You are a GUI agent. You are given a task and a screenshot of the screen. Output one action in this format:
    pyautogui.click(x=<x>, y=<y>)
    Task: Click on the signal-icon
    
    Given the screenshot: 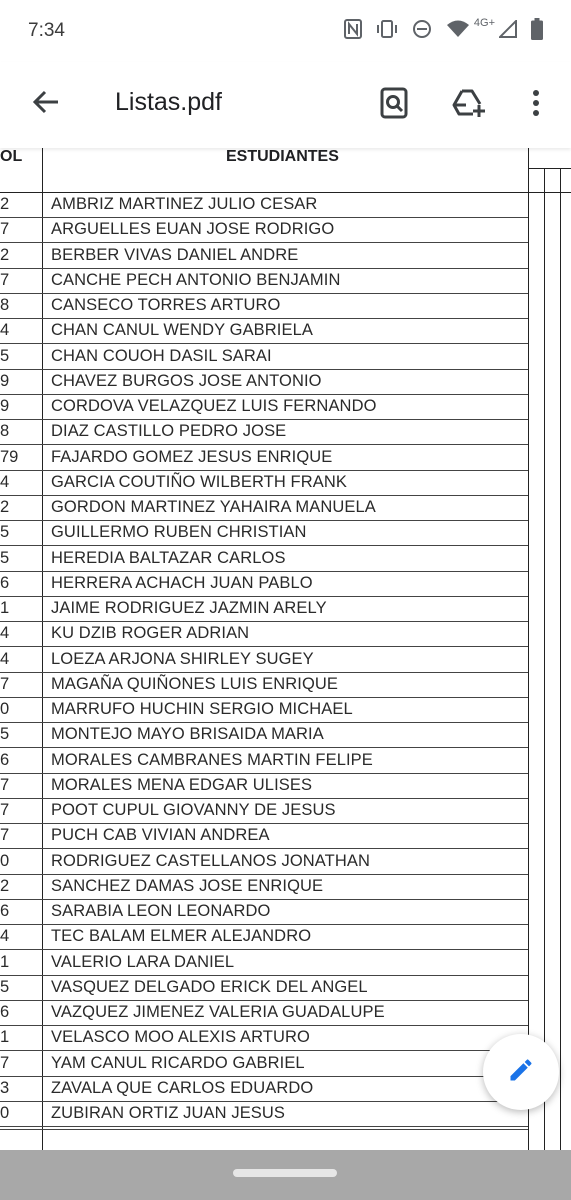 What is the action you would take?
    pyautogui.click(x=507, y=30)
    